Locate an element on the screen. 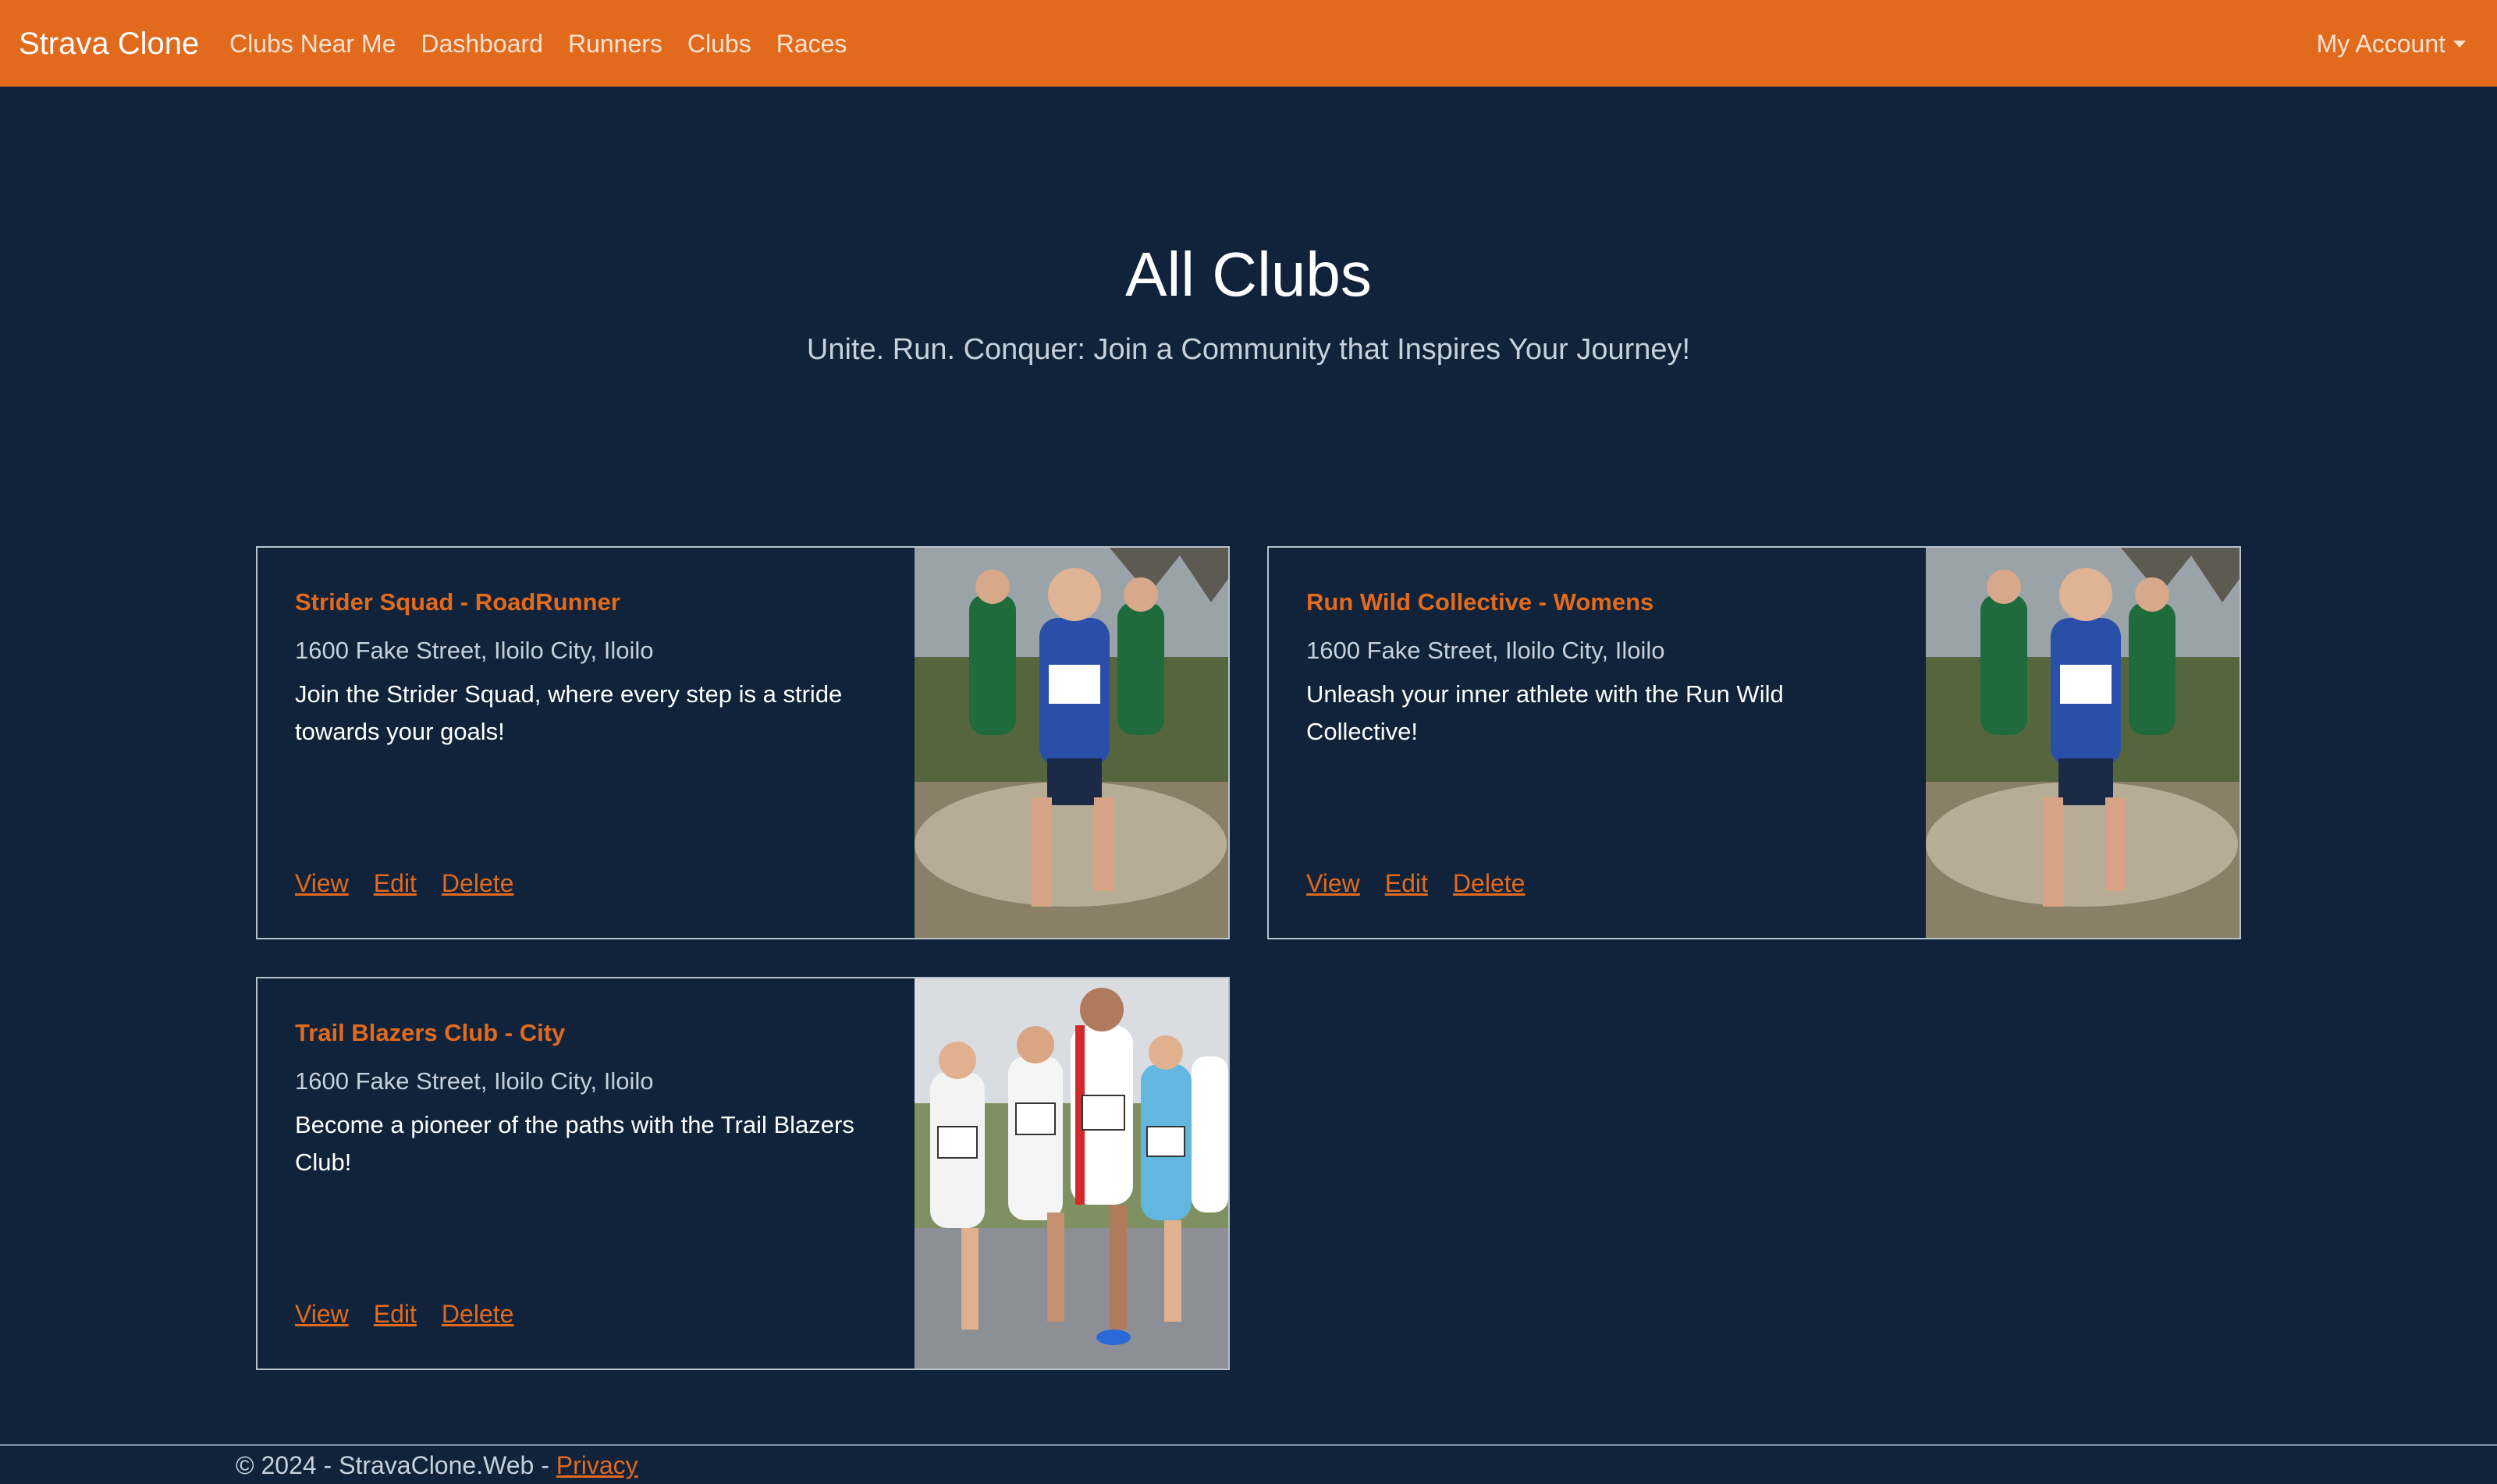 This screenshot has height=1484, width=2497. footer: © 2024 - StravaClone.Web - Privacy is located at coordinates (437, 1465).